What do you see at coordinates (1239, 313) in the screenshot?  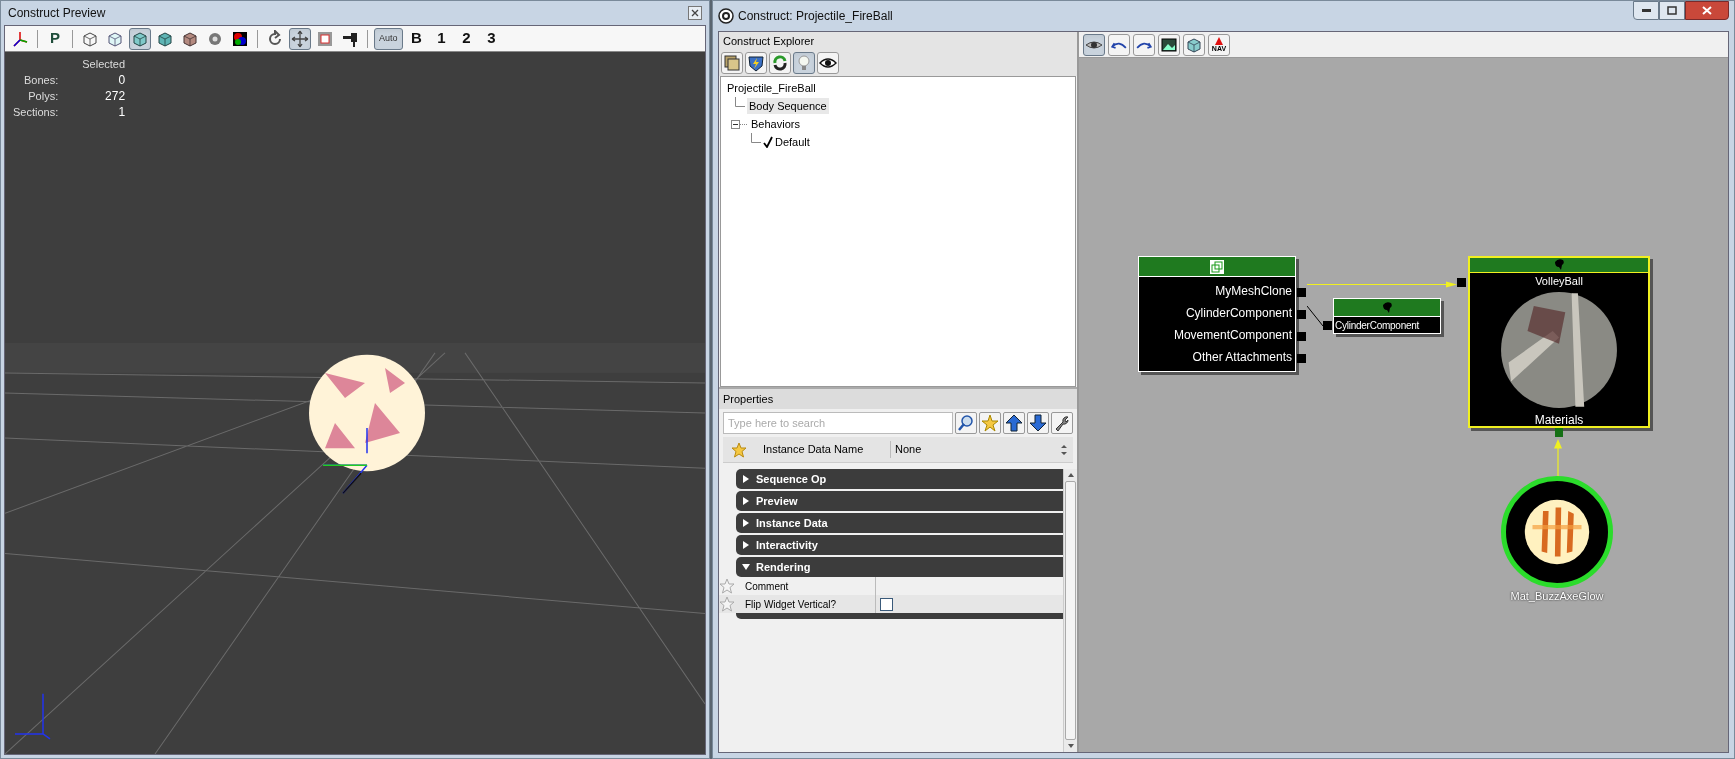 I see `output-pin-label: CylinderComponent` at bounding box center [1239, 313].